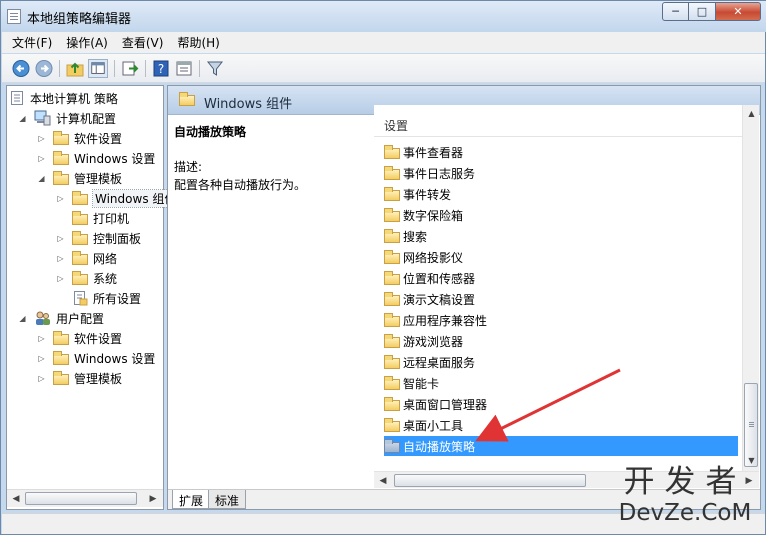 Image resolution: width=766 pixels, height=535 pixels. Describe the element at coordinates (199, 68) in the screenshot. I see `toolbar-separator` at that location.